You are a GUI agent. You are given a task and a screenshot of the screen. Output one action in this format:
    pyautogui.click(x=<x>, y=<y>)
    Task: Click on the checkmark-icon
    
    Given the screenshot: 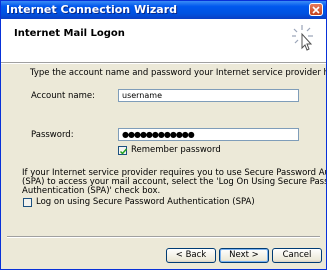 What is the action you would take?
    pyautogui.click(x=123, y=151)
    